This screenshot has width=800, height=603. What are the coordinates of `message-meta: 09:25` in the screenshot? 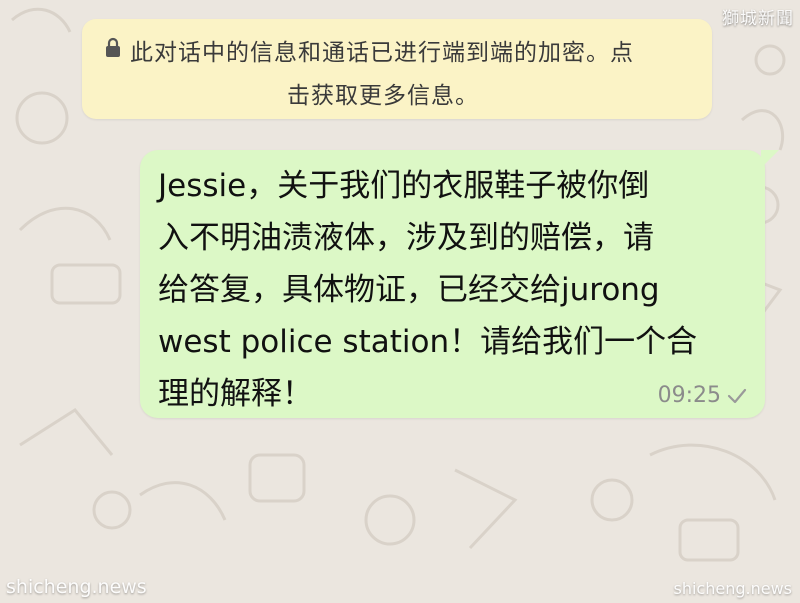 It's located at (702, 395).